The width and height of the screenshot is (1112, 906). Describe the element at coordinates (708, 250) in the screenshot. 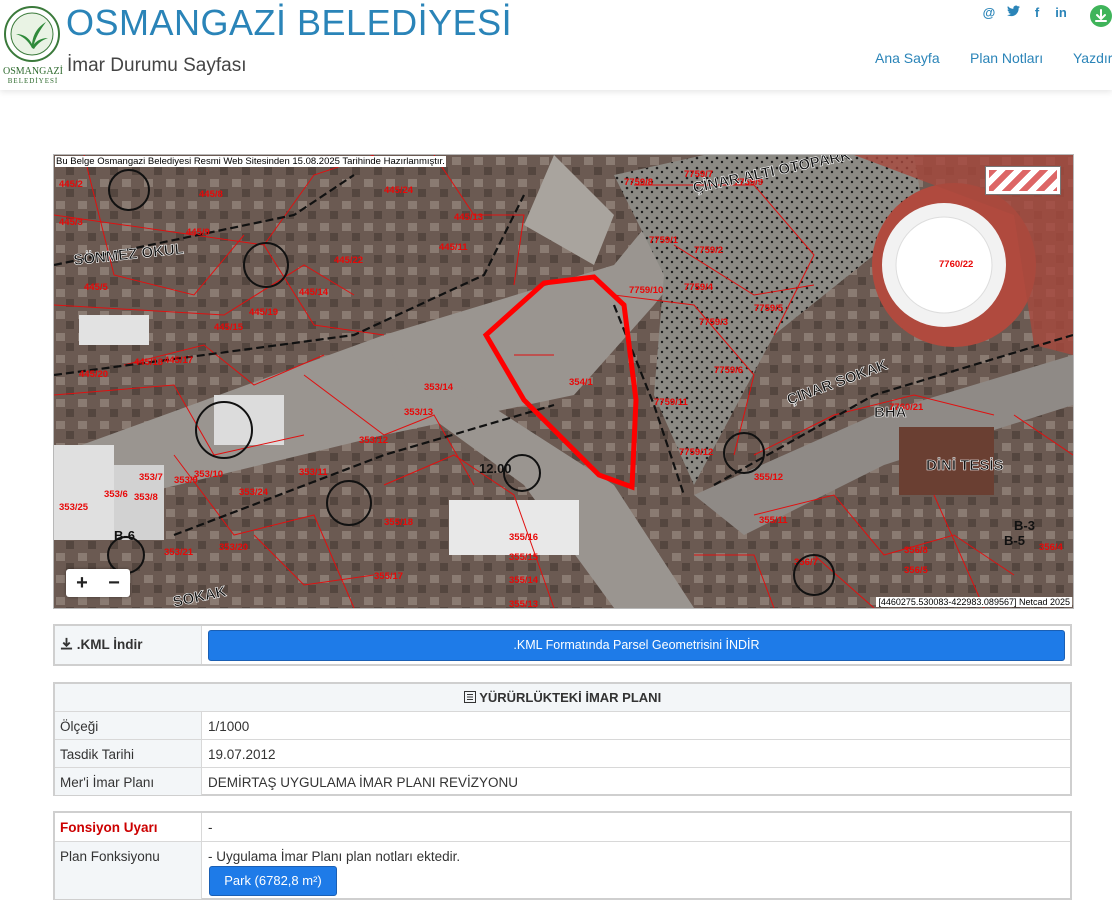

I see `parcel-label: 7759/2` at that location.